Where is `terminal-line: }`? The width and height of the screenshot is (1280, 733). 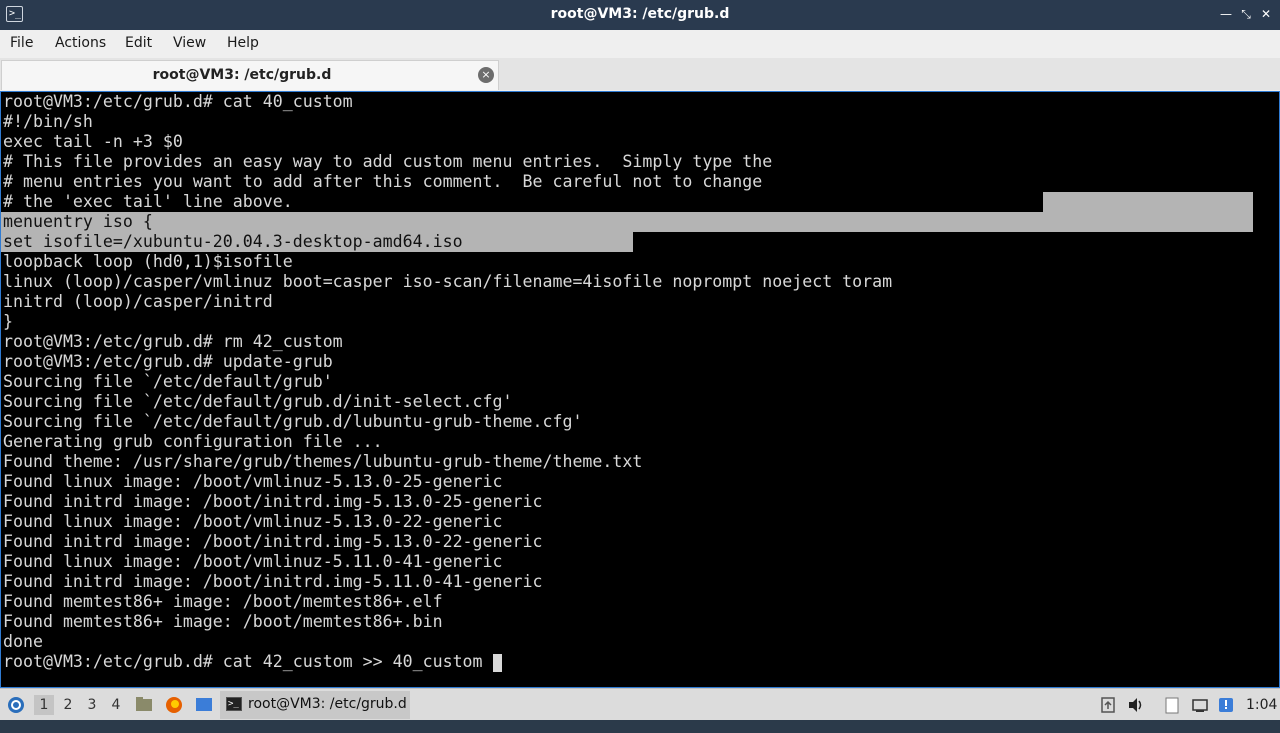
terminal-line: } is located at coordinates (8, 321).